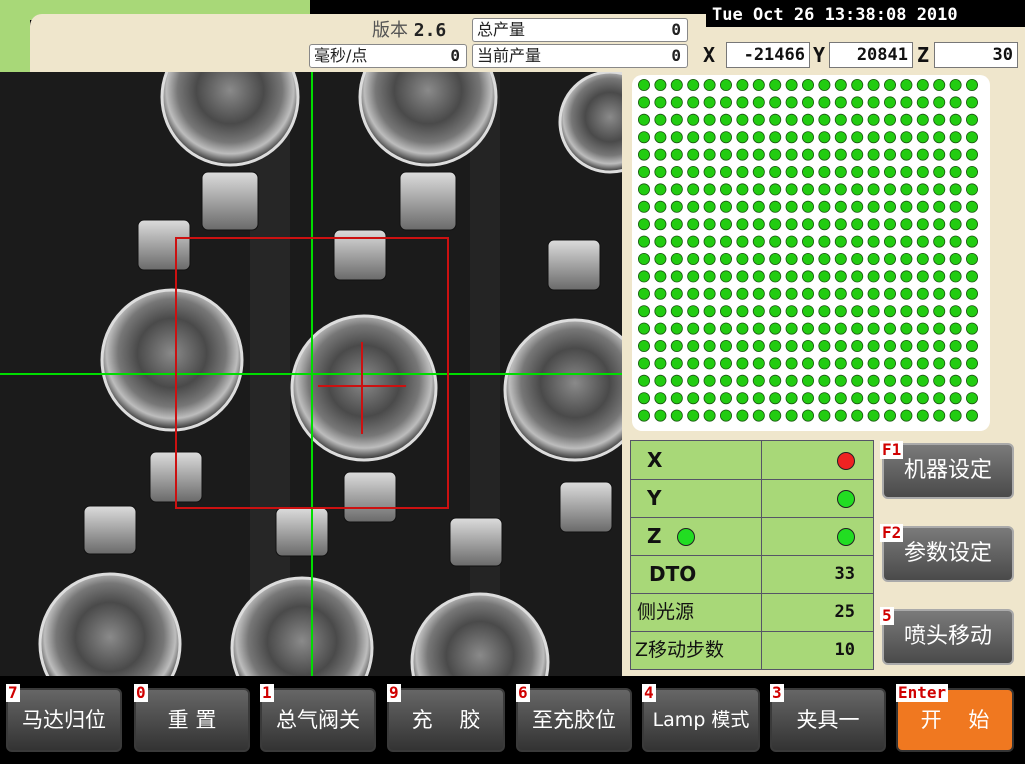  I want to click on fill-glue-button: 充 胶, so click(446, 720).